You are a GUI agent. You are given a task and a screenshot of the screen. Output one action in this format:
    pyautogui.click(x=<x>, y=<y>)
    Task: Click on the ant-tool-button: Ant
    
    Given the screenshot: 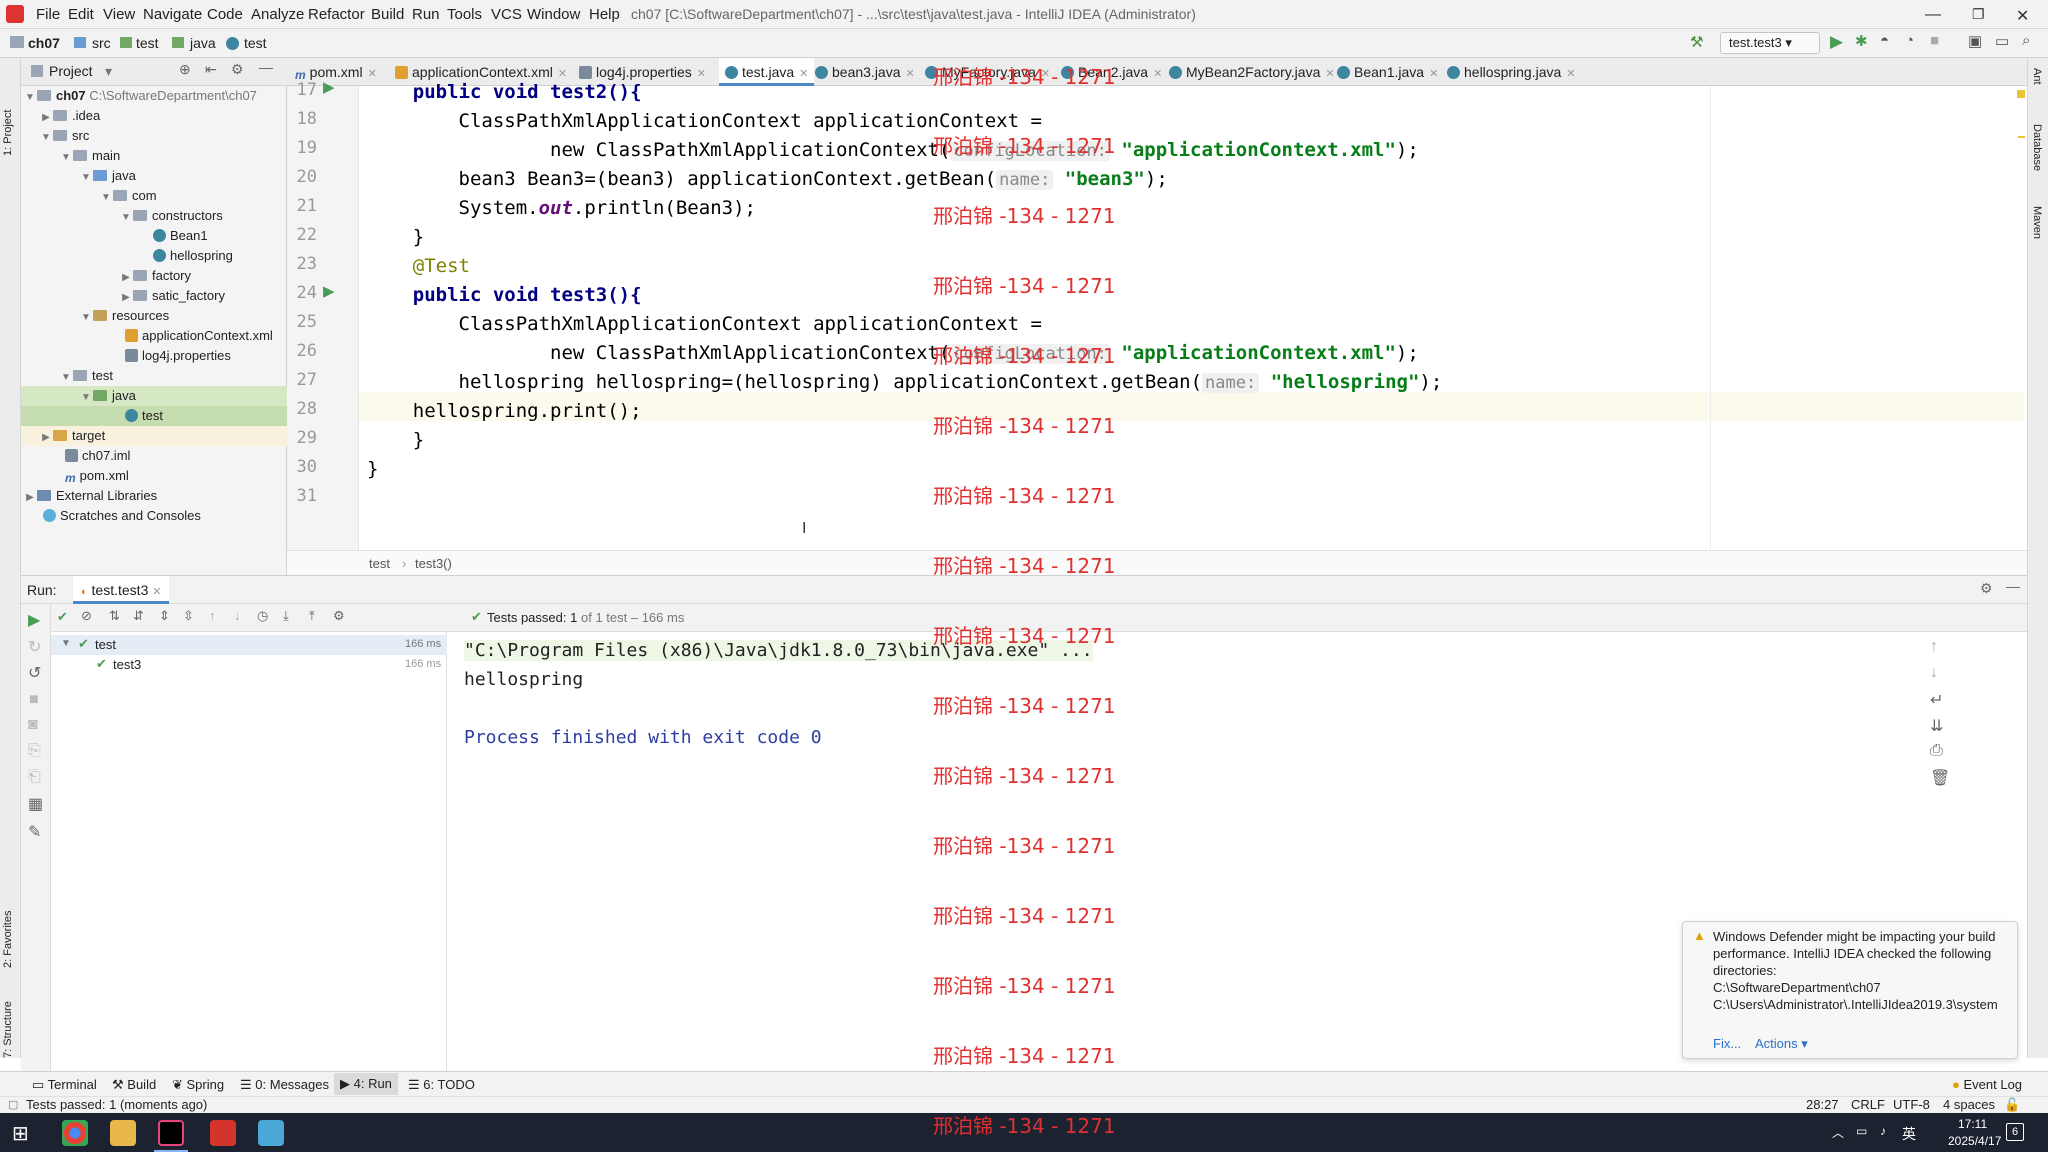 What is the action you would take?
    pyautogui.click(x=2037, y=76)
    